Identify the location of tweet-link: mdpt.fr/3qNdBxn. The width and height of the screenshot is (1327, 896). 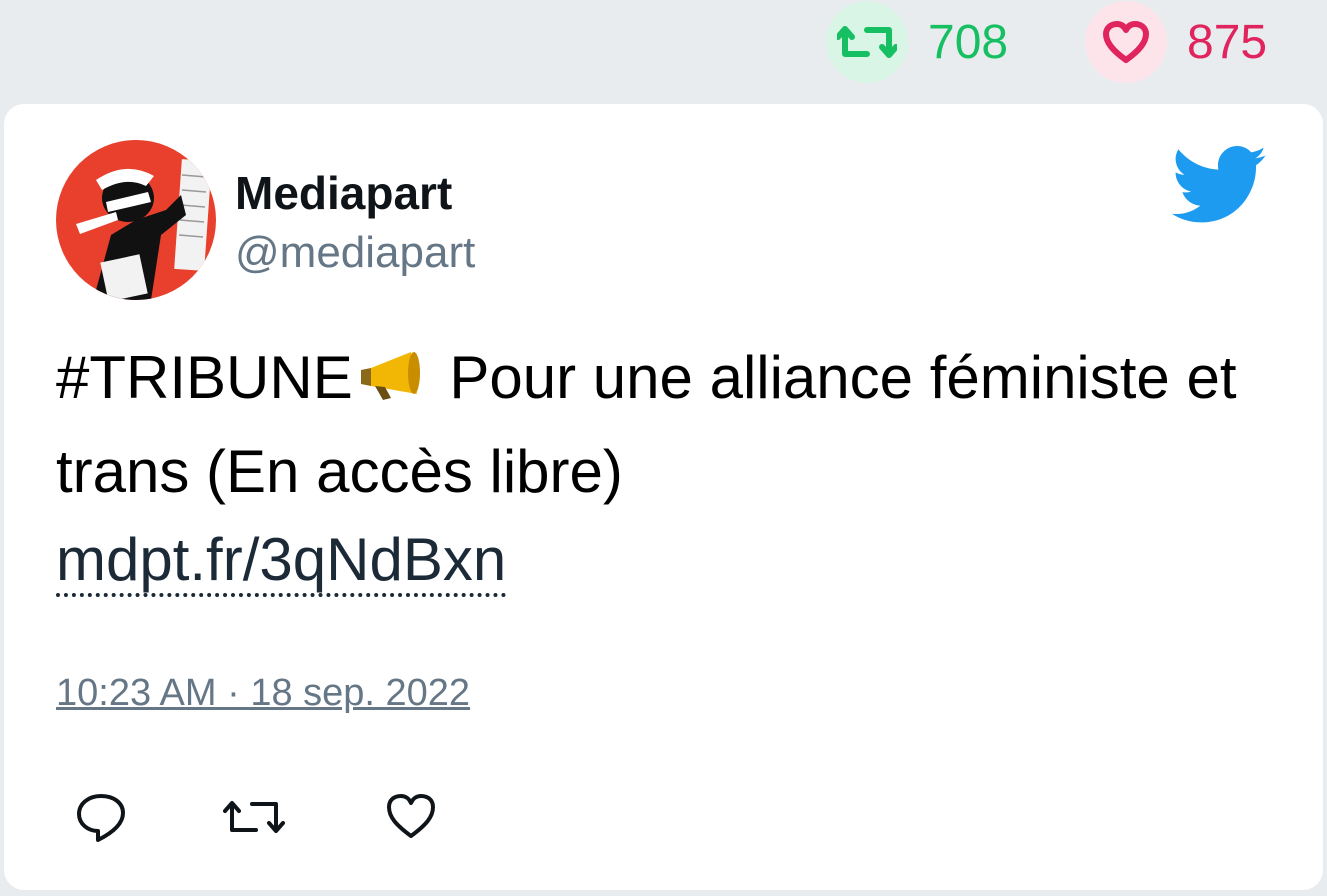
(281, 561).